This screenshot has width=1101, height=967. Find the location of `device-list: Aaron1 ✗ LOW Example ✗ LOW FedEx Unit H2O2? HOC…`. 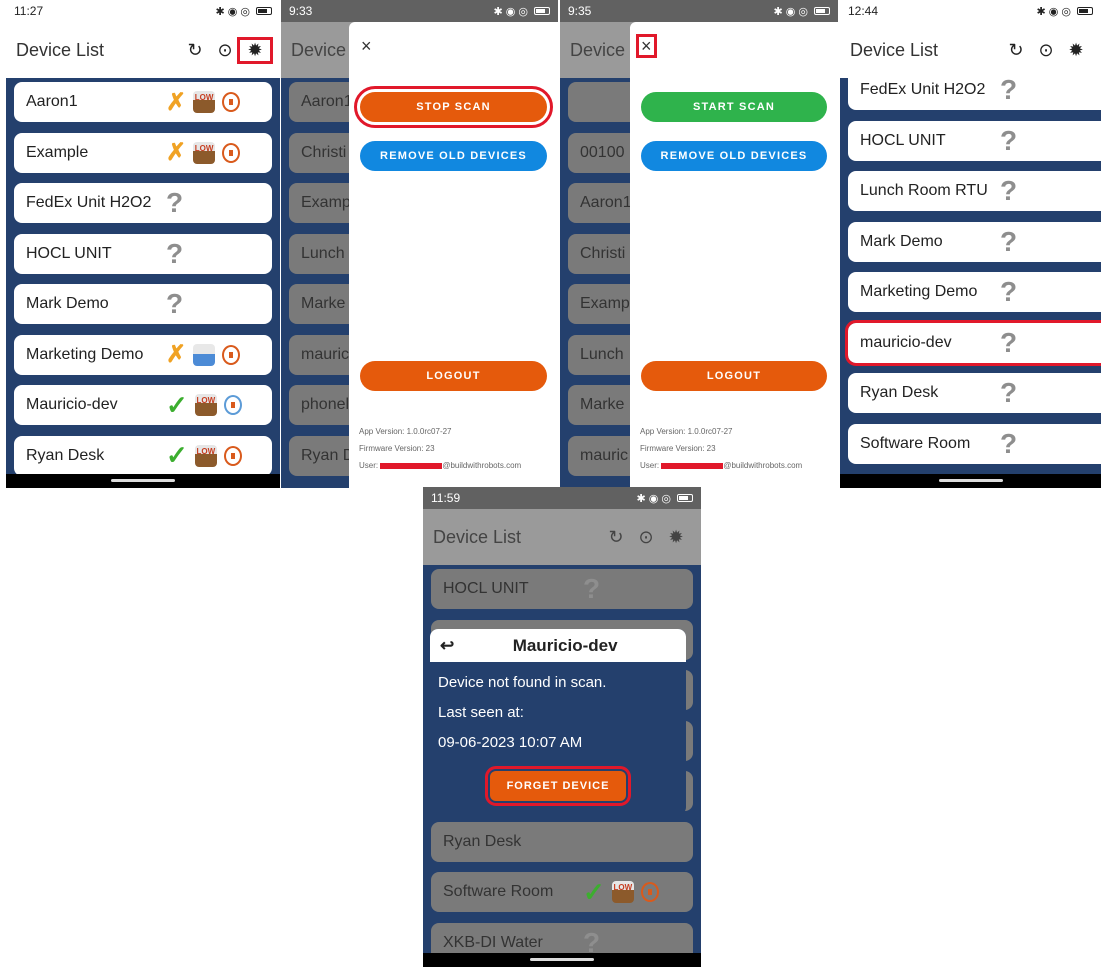

device-list: Aaron1 ✗ LOW Example ✗ LOW FedEx Unit H2O2? HOC… is located at coordinates (143, 284).